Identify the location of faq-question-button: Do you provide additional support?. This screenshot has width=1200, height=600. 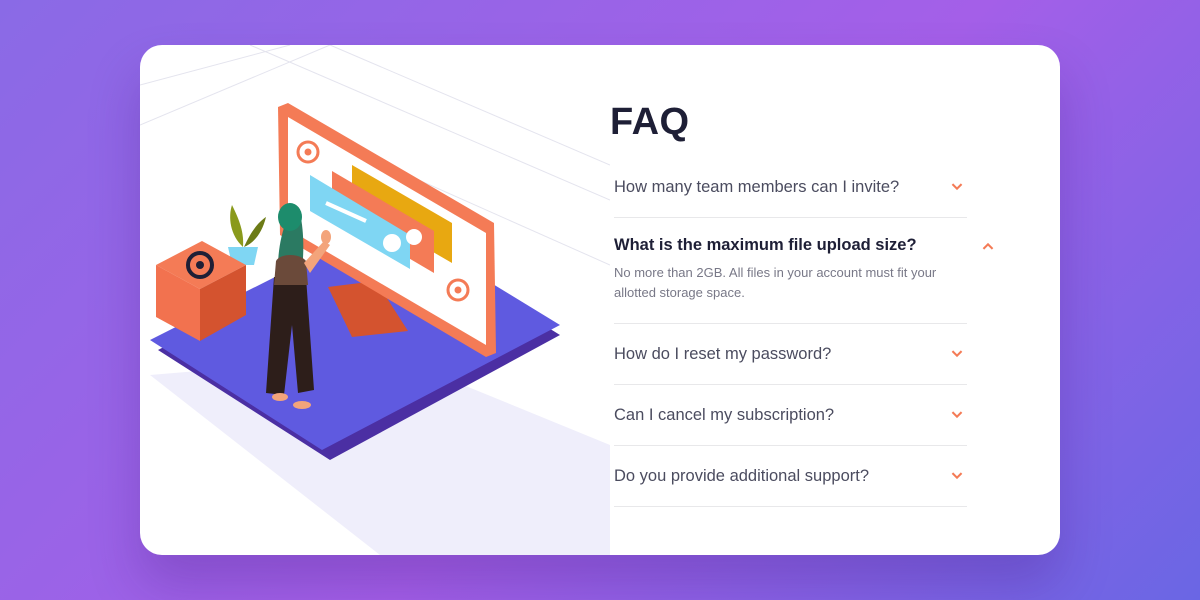
(790, 476).